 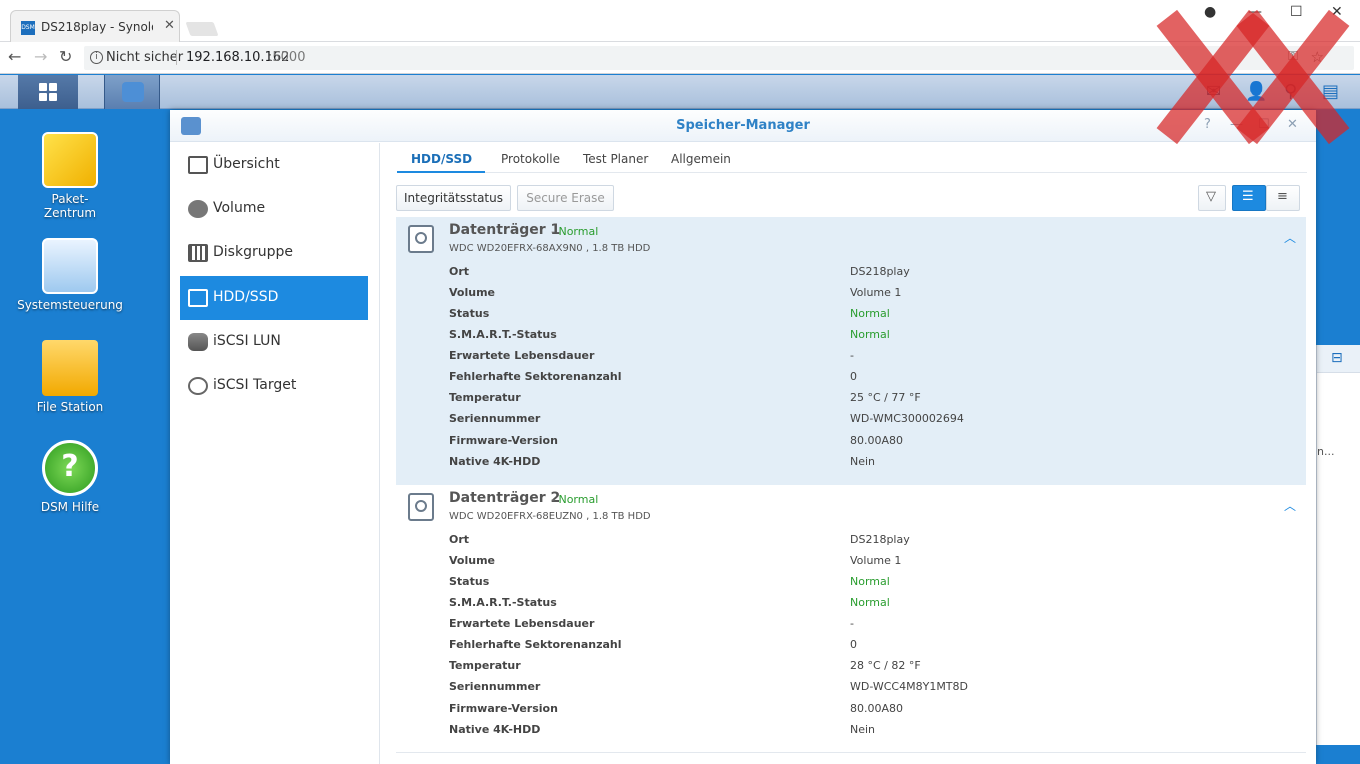 I want to click on sidebar-item-label: Volume, so click(x=239, y=208).